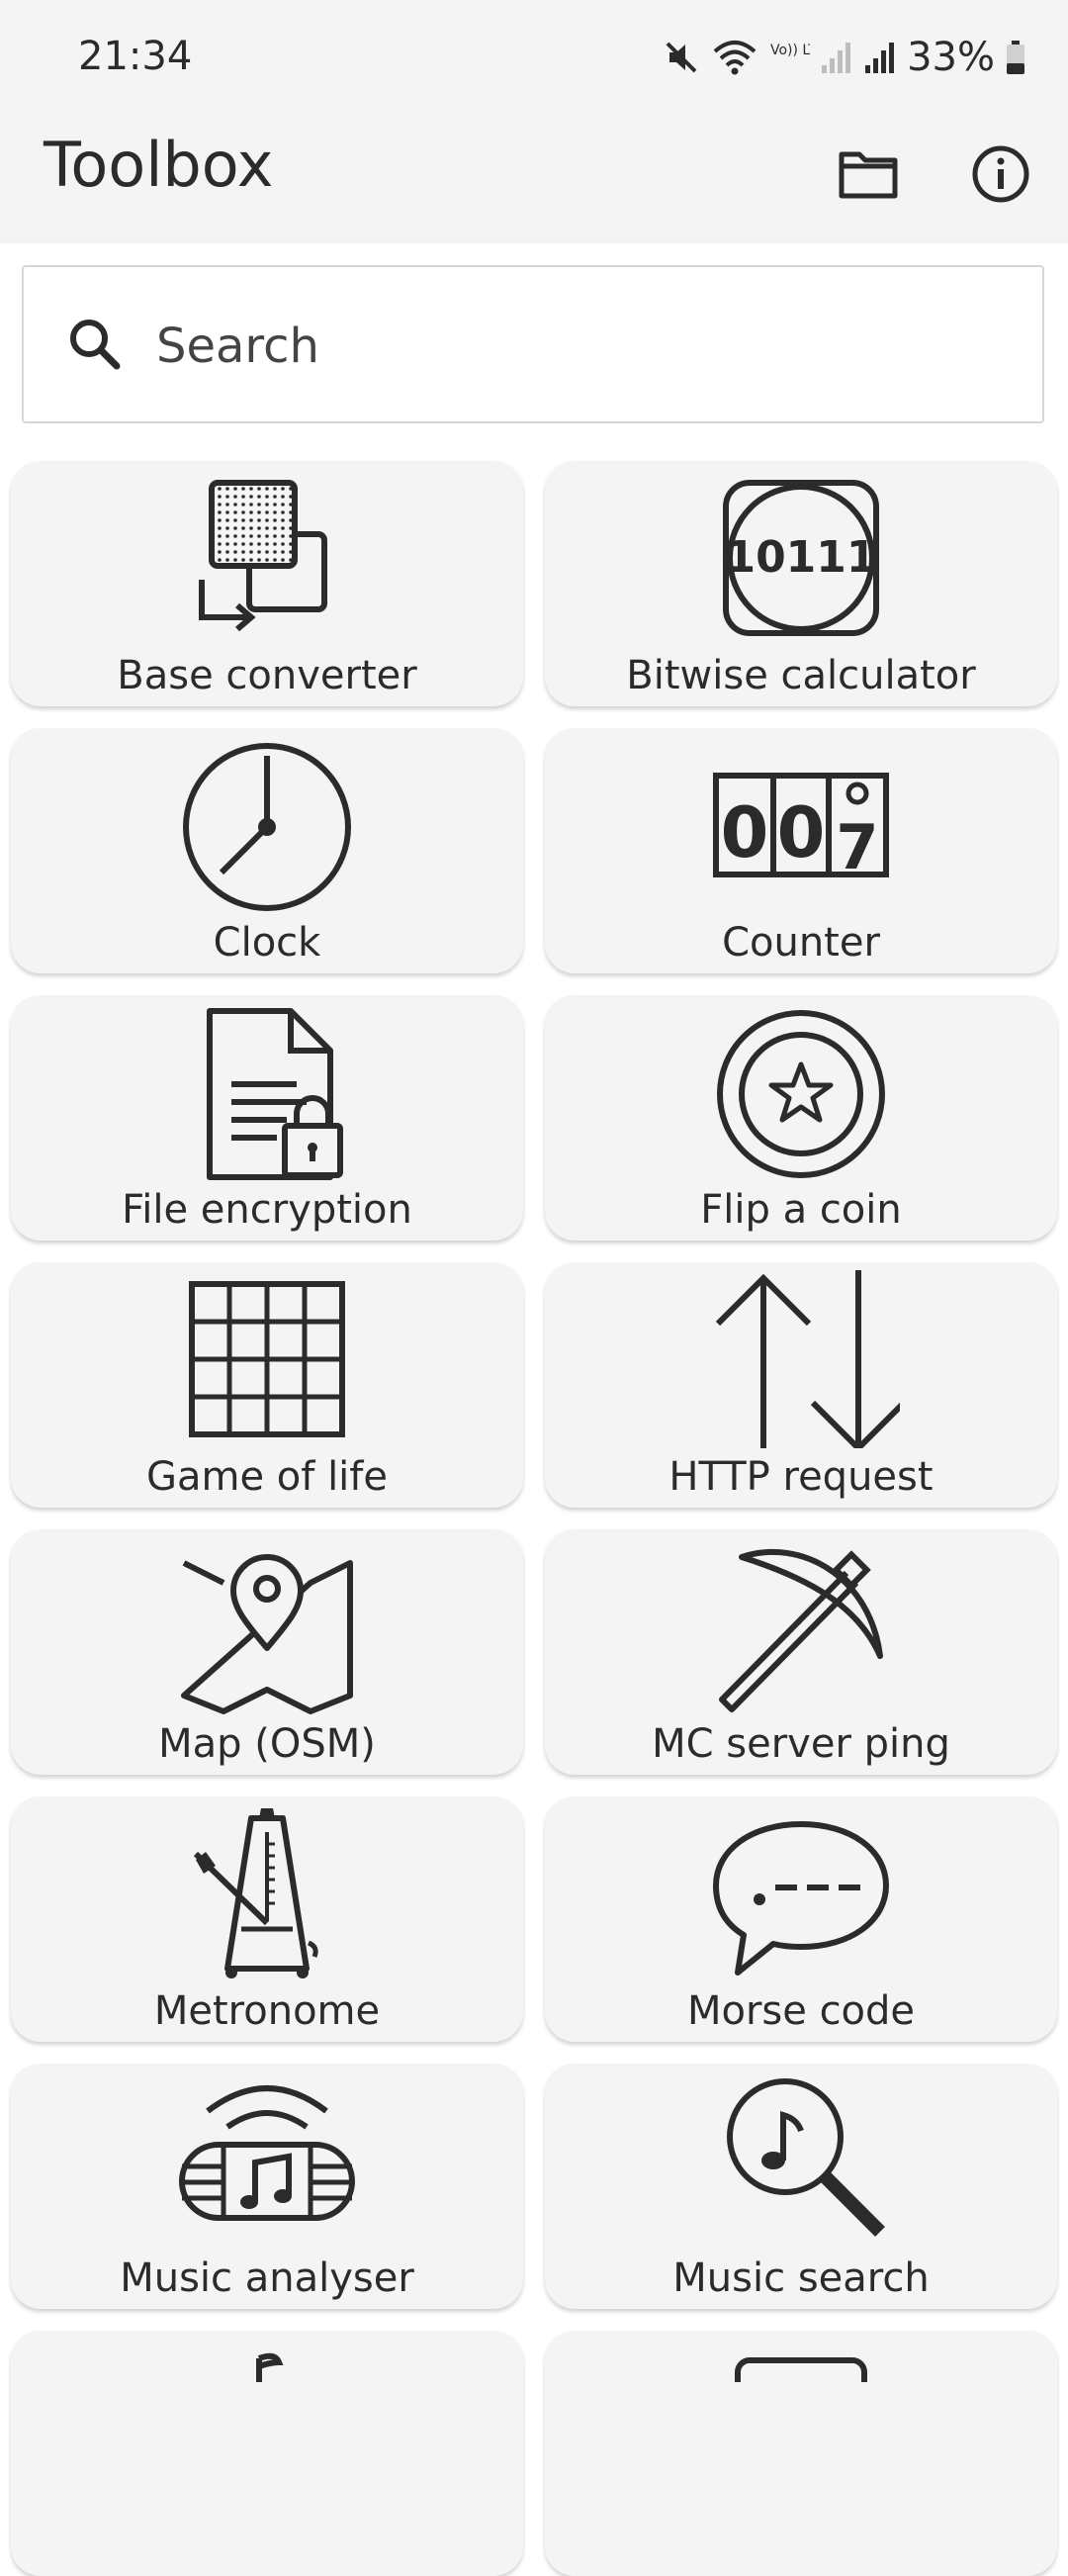 Image resolution: width=1068 pixels, height=2576 pixels. What do you see at coordinates (806, 2158) in the screenshot?
I see `music-search-icon` at bounding box center [806, 2158].